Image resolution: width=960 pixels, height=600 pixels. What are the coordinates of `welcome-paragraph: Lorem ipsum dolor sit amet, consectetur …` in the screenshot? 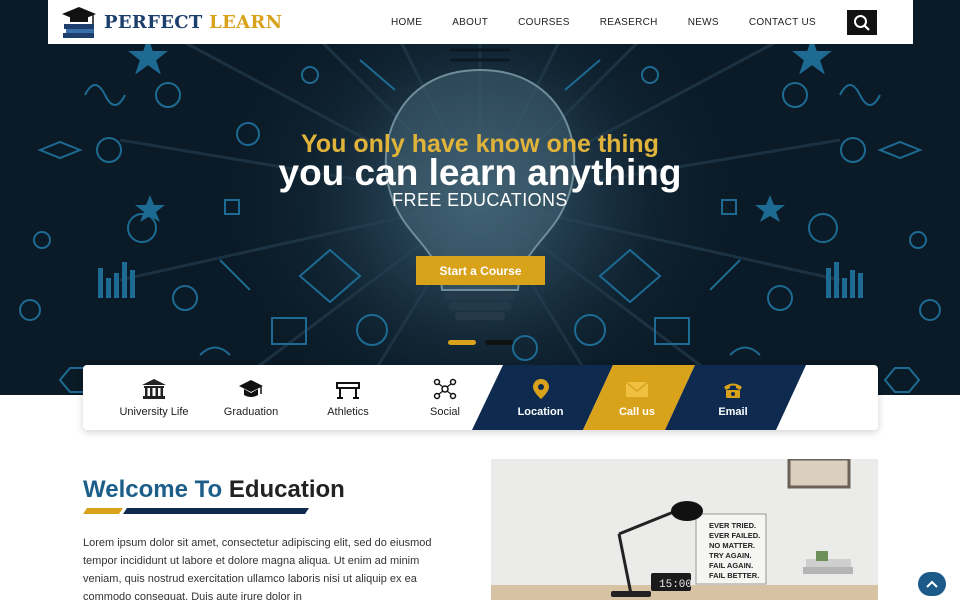 It's located at (257, 568).